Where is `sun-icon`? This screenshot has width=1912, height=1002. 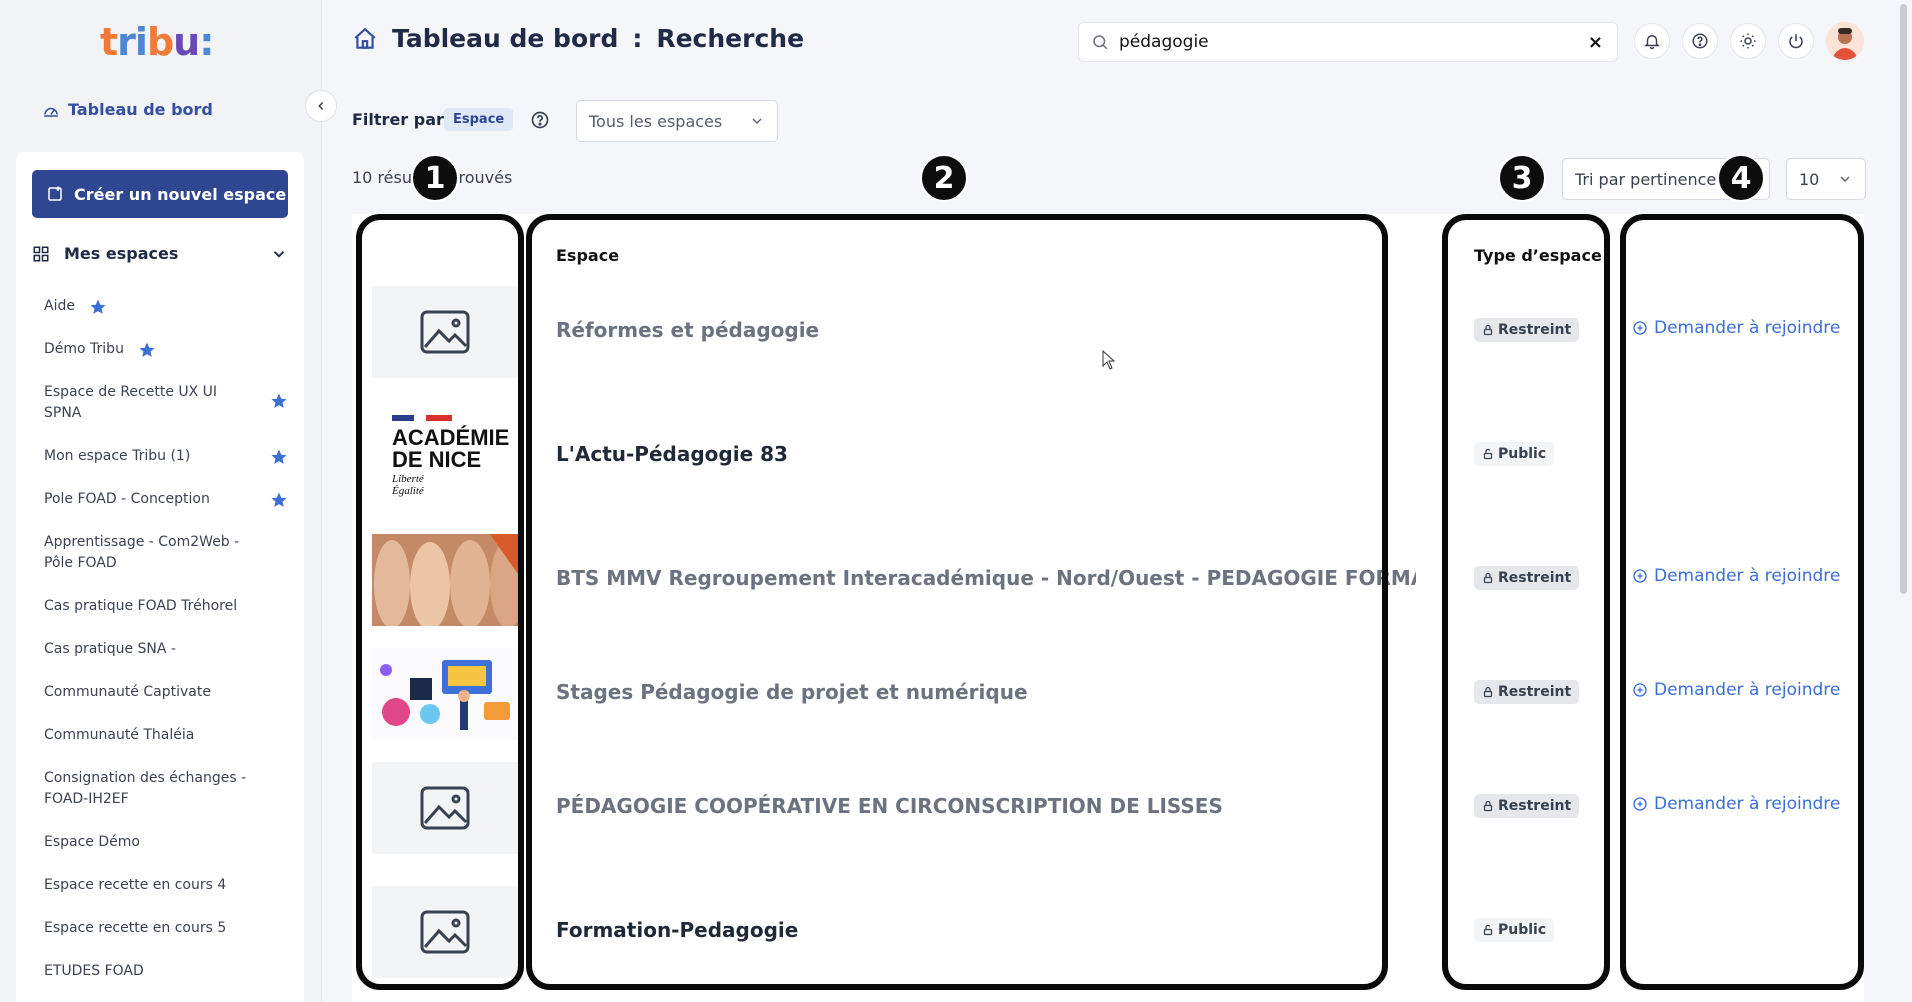
sun-icon is located at coordinates (1748, 41).